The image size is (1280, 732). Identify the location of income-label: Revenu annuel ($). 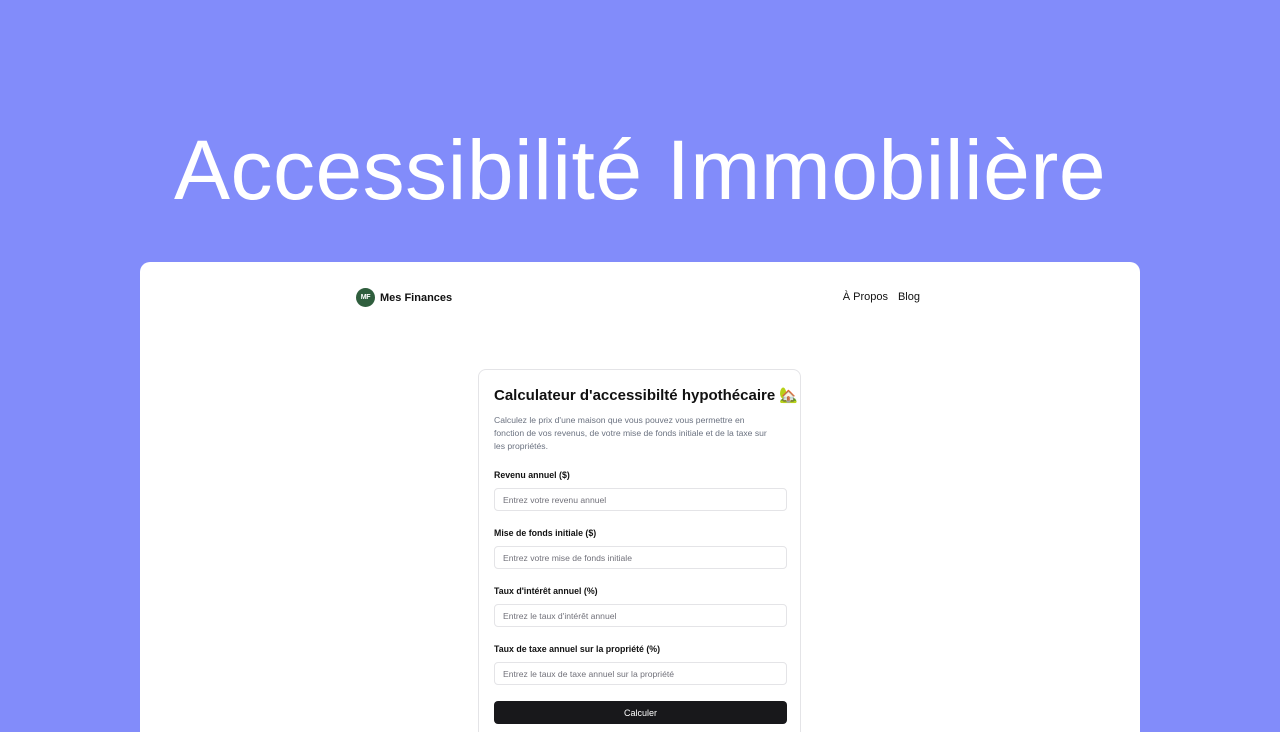
(532, 475).